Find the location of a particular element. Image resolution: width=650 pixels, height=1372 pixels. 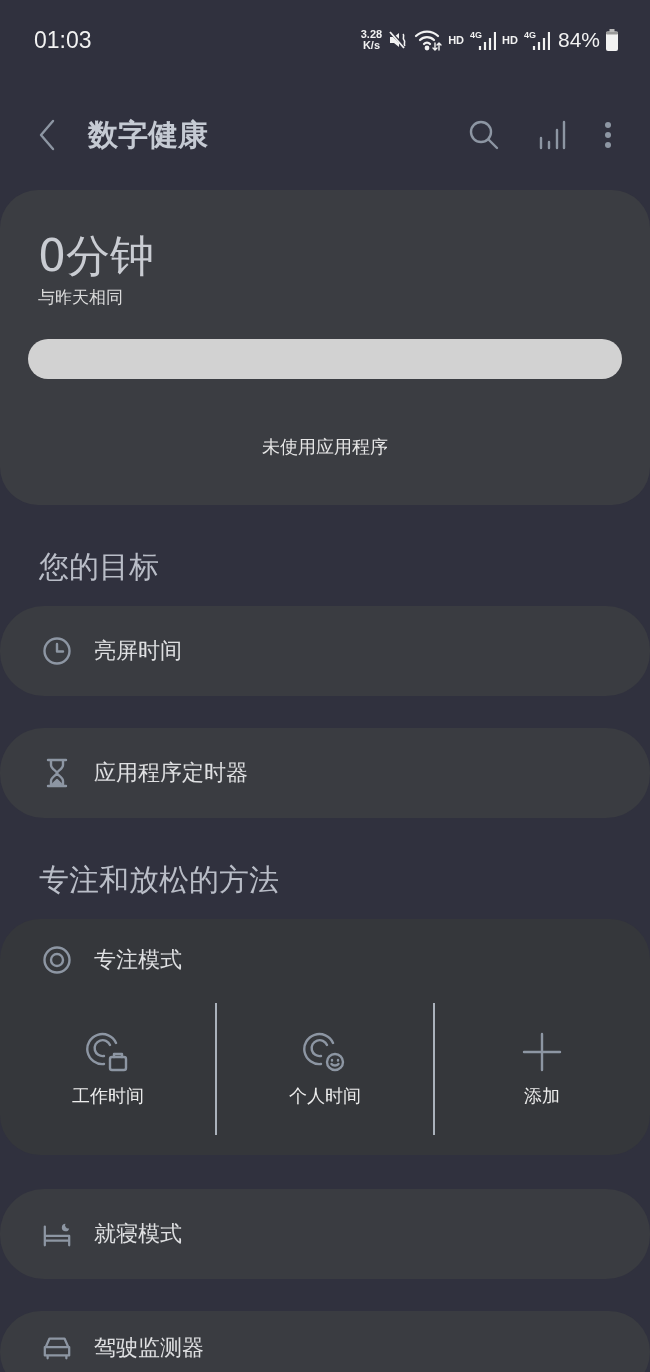

settings-row: 驾驶监测器 is located at coordinates (325, 1341).